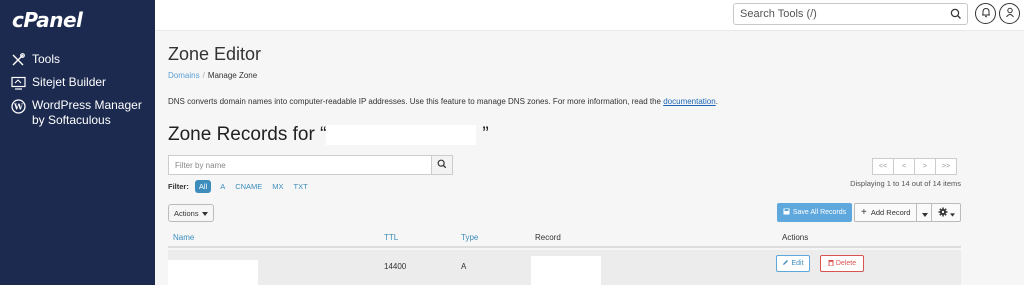 The width and height of the screenshot is (1024, 285). I want to click on add-record-label: Add Record, so click(890, 212).